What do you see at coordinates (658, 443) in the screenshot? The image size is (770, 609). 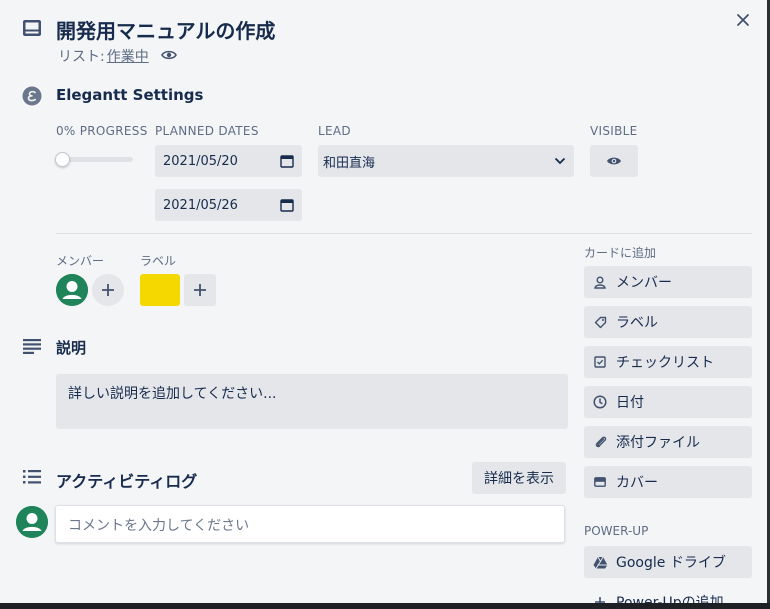 I see `sidebar-button-label: 添付ファイル` at bounding box center [658, 443].